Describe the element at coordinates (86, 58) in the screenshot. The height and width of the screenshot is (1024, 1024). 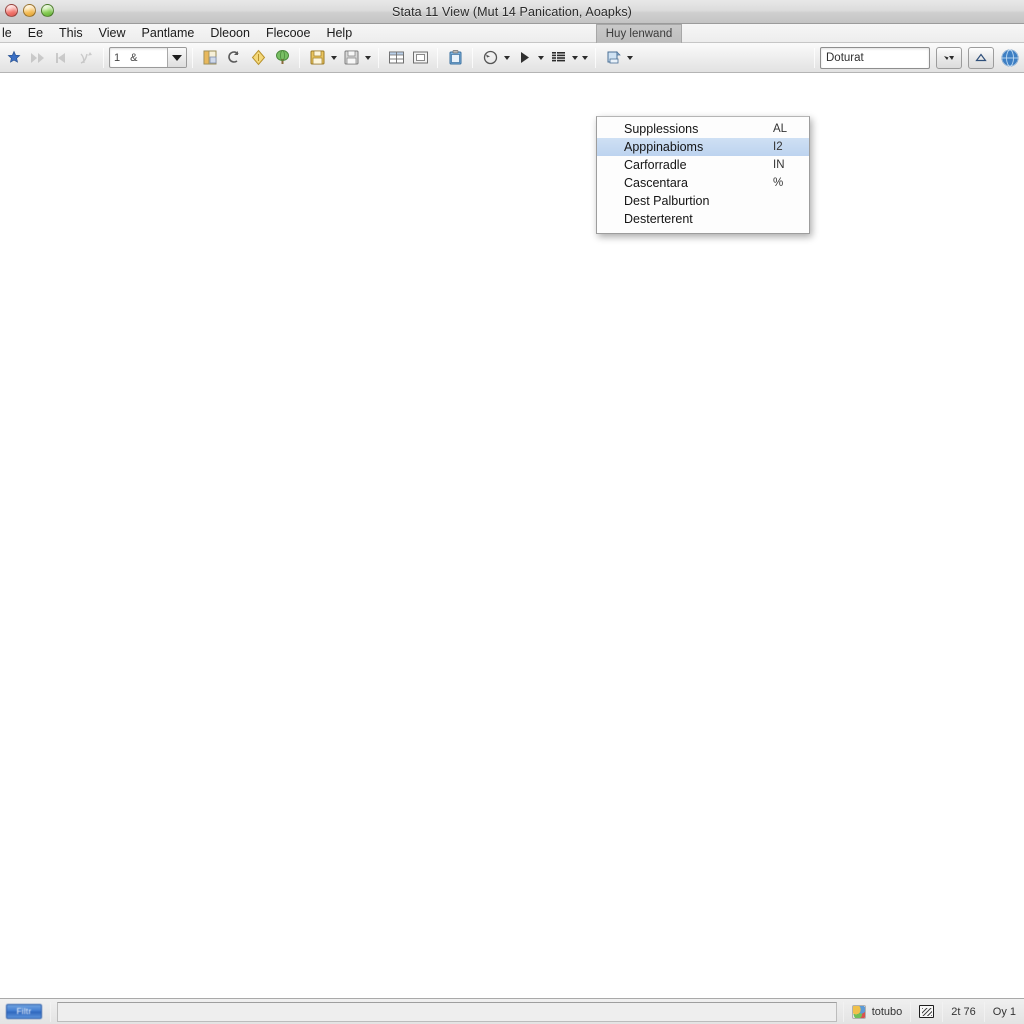
I see `branch-icon` at that location.